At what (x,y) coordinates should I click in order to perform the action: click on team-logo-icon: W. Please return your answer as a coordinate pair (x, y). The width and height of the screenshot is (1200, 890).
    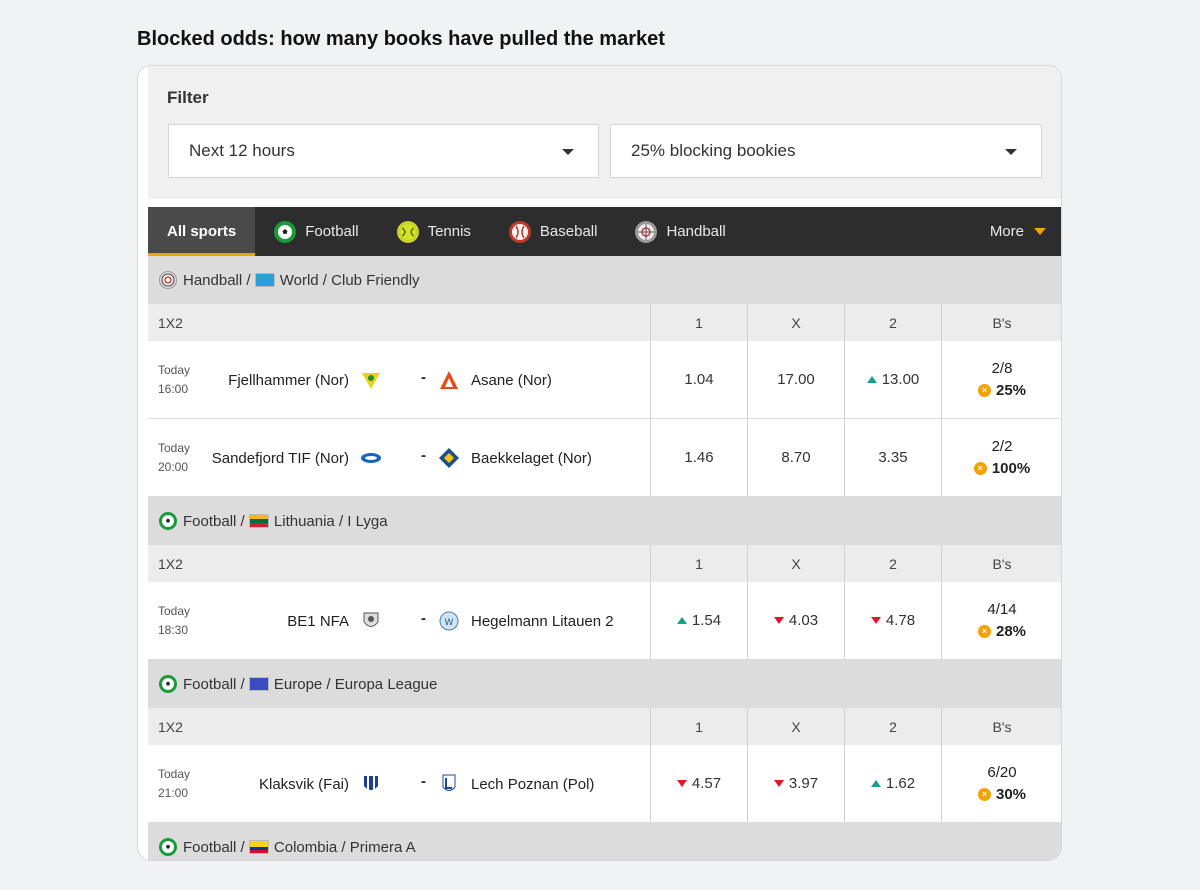
    Looking at the image, I should click on (449, 621).